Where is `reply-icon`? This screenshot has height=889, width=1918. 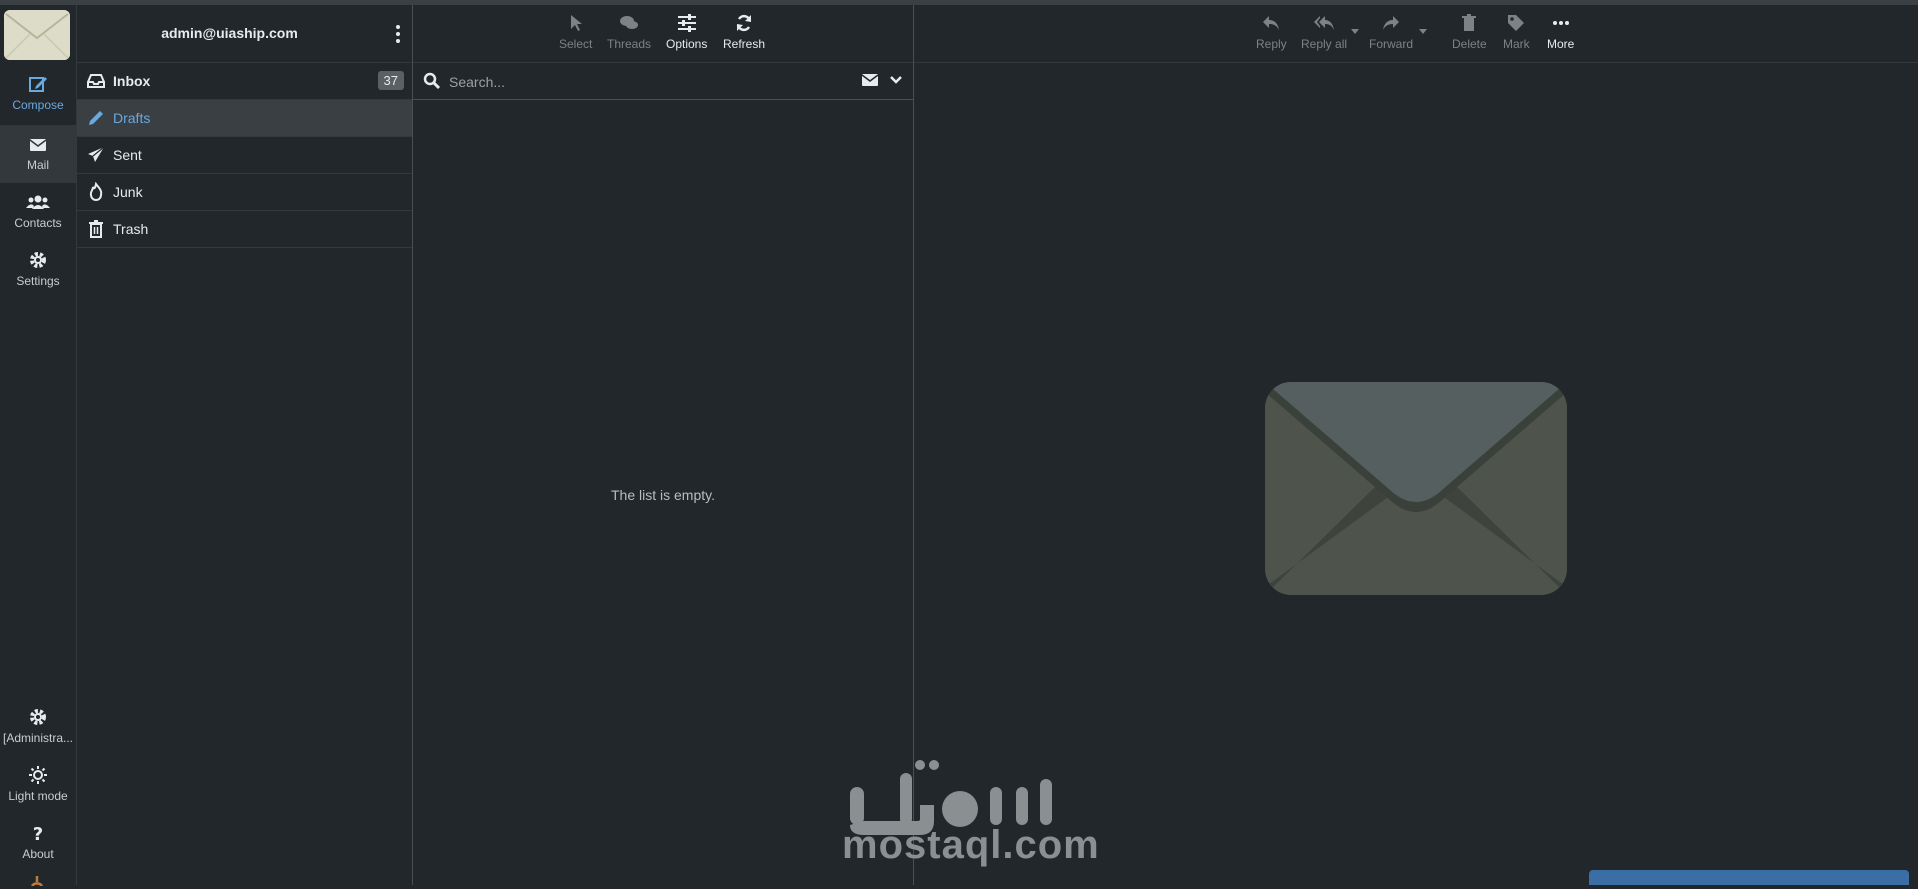
reply-icon is located at coordinates (1271, 24).